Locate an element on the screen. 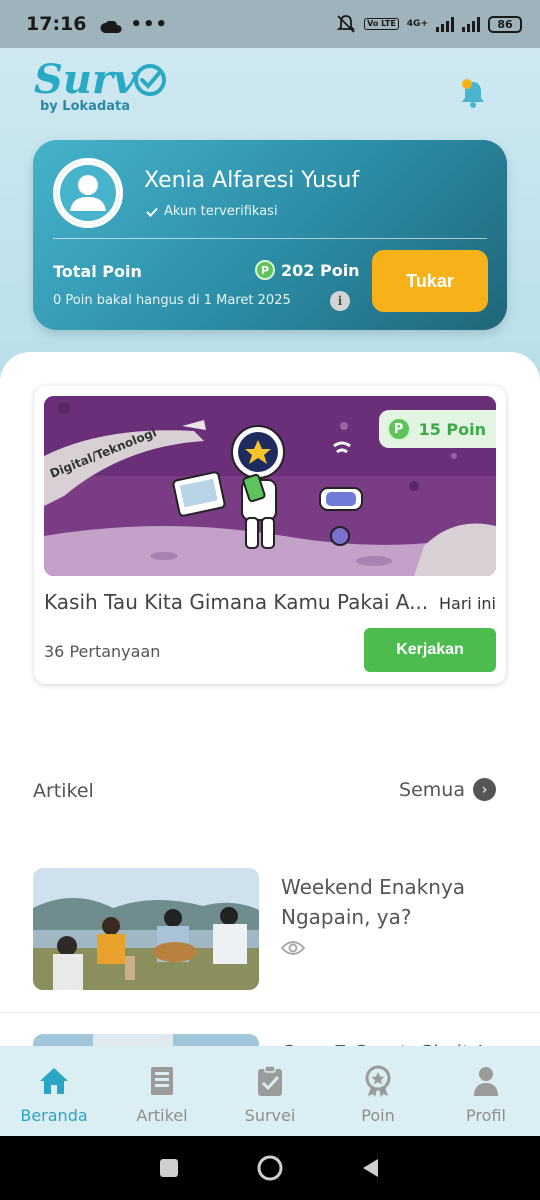 This screenshot has height=1200, width=540. cloud-icon is located at coordinates (111, 25).